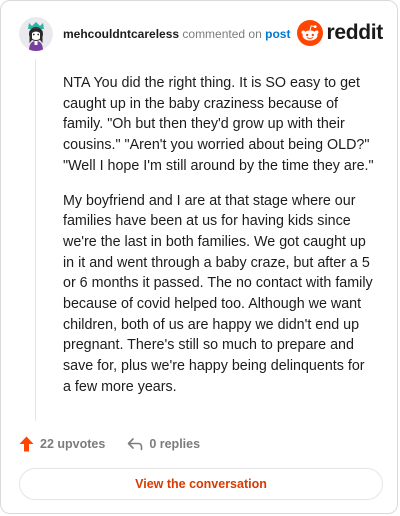 Image resolution: width=400 pixels, height=516 pixels. I want to click on reddit-wordmark: reddit, so click(354, 32).